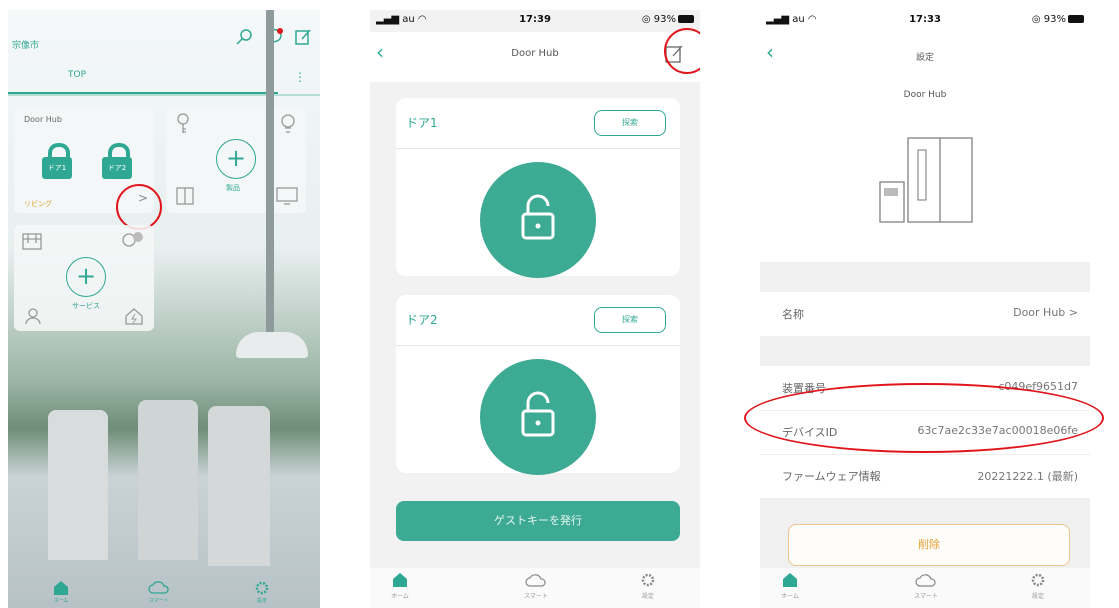 This screenshot has height=608, width=1119. What do you see at coordinates (422, 320) in the screenshot?
I see `door-name: ドア2` at bounding box center [422, 320].